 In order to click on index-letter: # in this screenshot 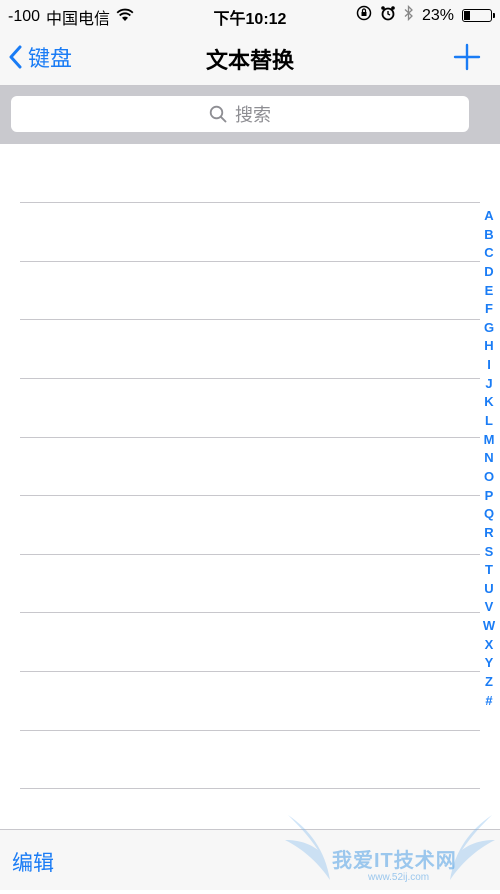, I will do `click(488, 701)`.